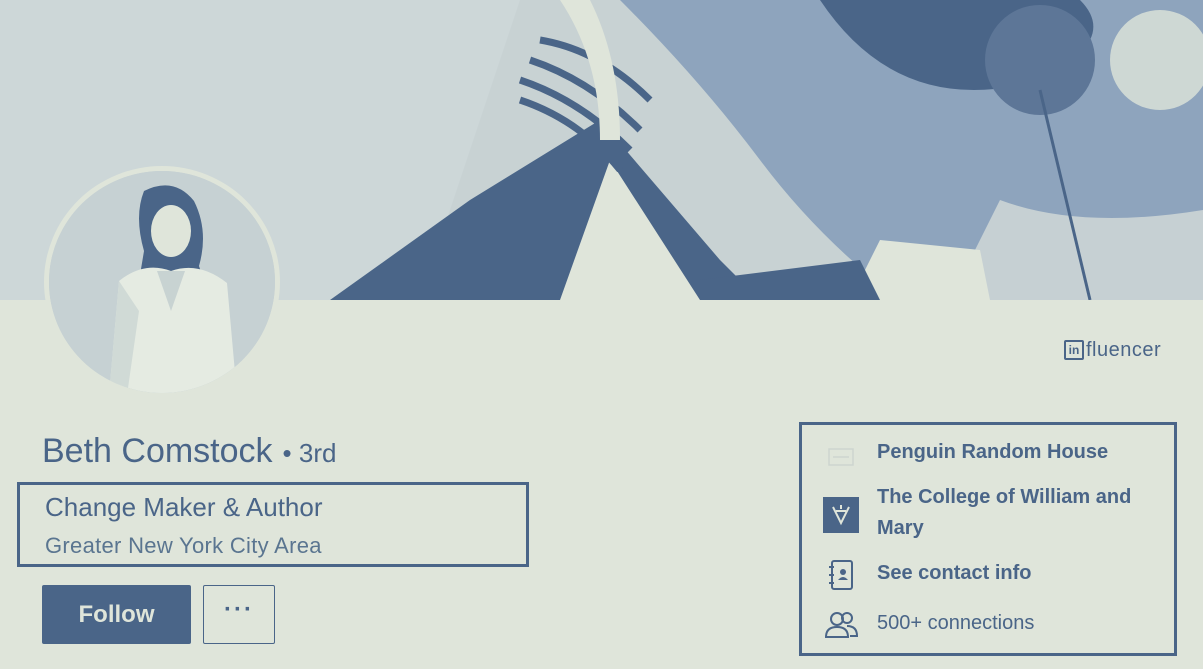 This screenshot has height=669, width=1203. Describe the element at coordinates (841, 625) in the screenshot. I see `people-icon` at that location.